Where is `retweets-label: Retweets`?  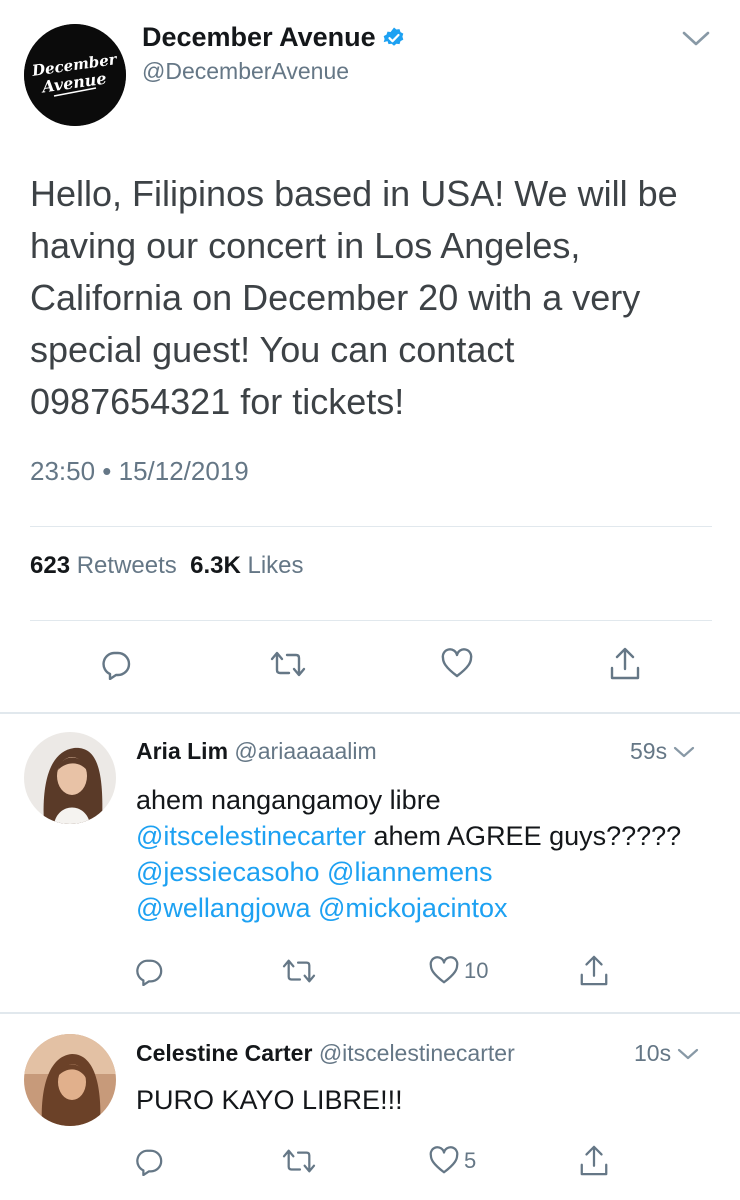
retweets-label: Retweets is located at coordinates (126, 565).